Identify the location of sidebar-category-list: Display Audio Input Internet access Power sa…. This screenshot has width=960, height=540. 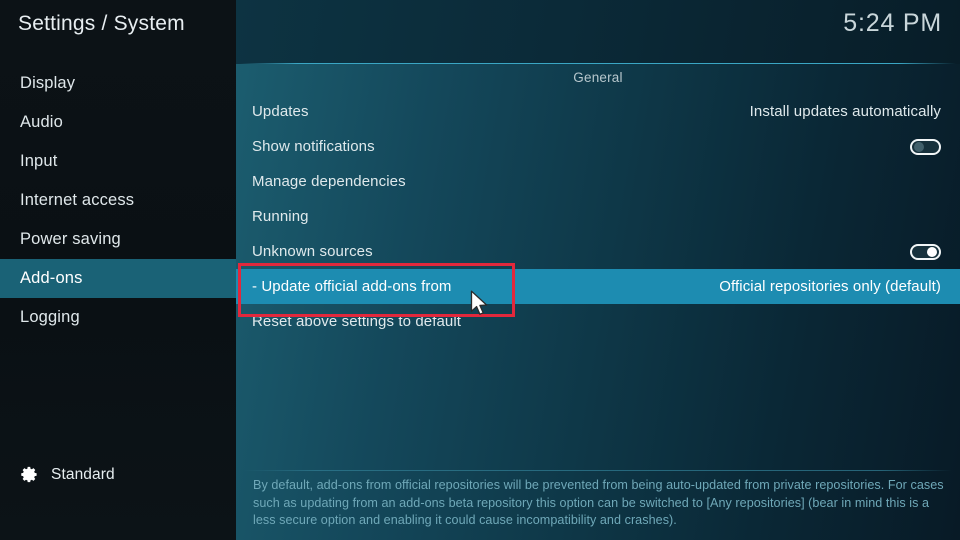
(118, 200).